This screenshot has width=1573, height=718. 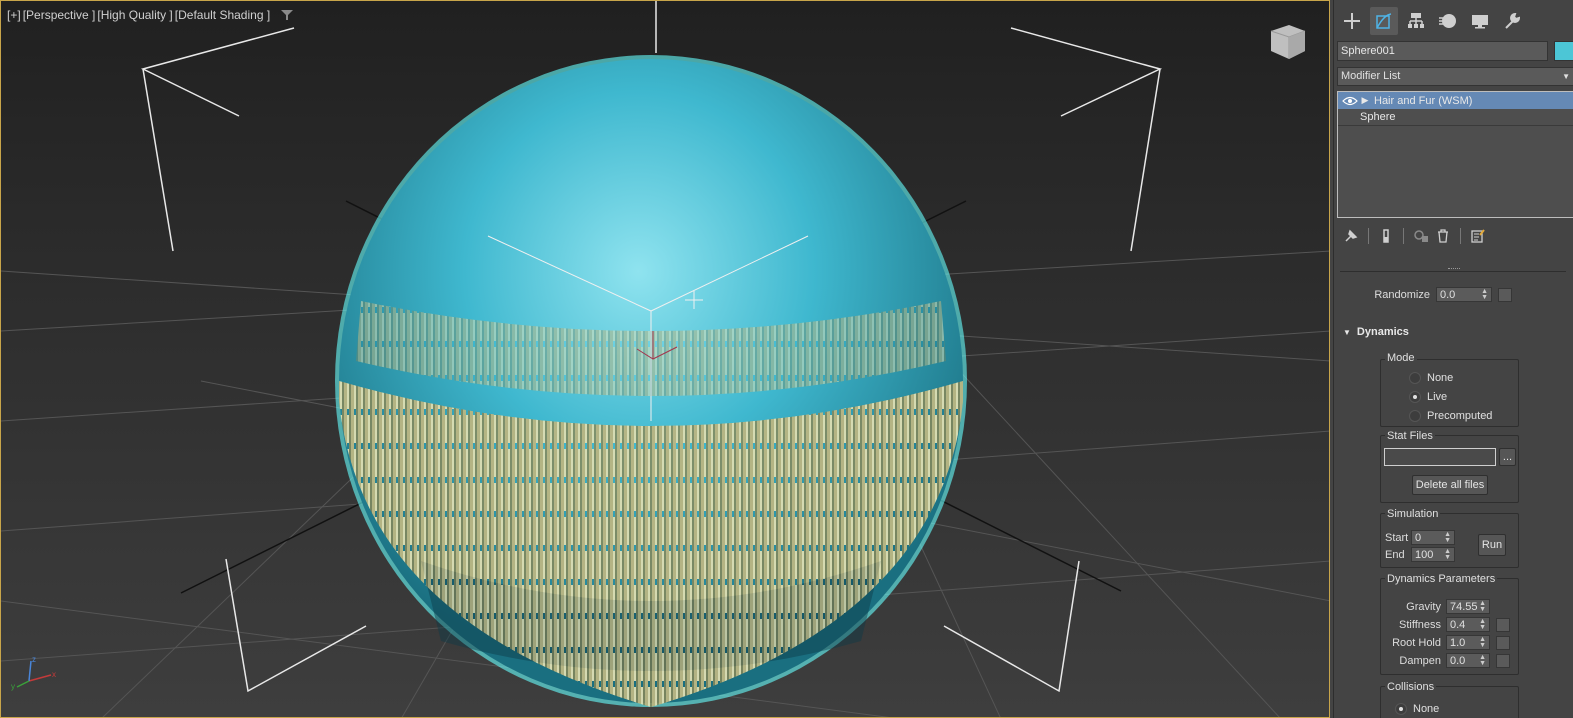 What do you see at coordinates (1384, 21) in the screenshot?
I see `modify-tab` at bounding box center [1384, 21].